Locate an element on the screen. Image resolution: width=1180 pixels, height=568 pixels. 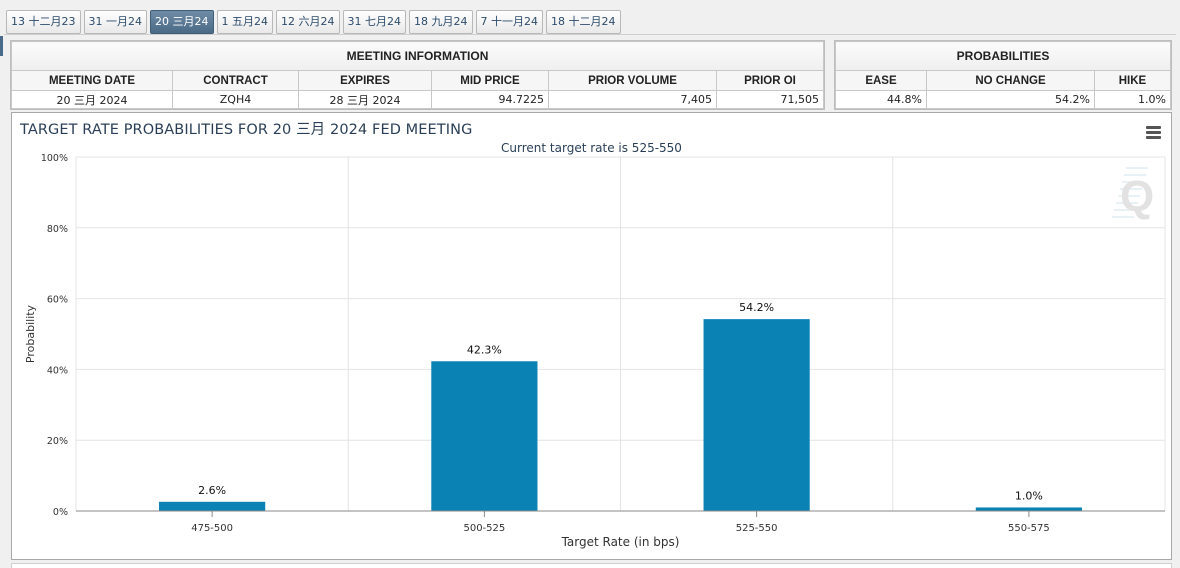
tab-underline is located at coordinates (590, 34).